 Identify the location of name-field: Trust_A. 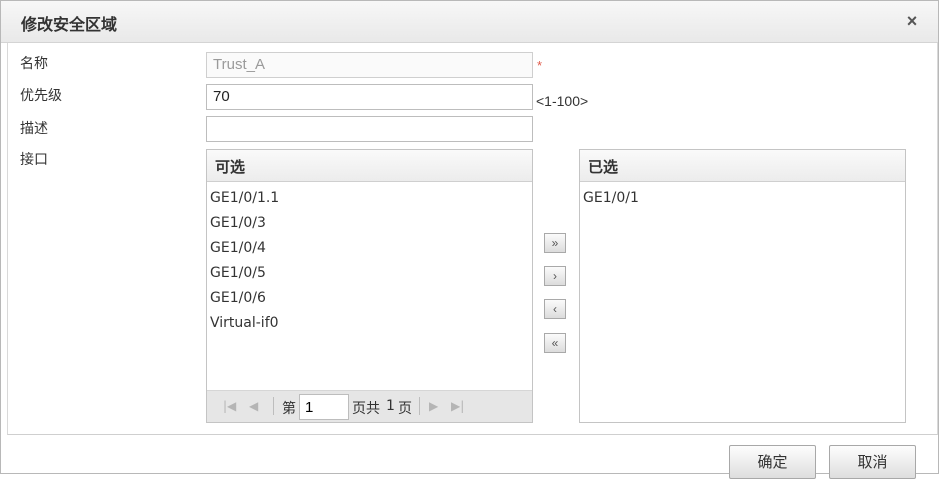
(369, 65).